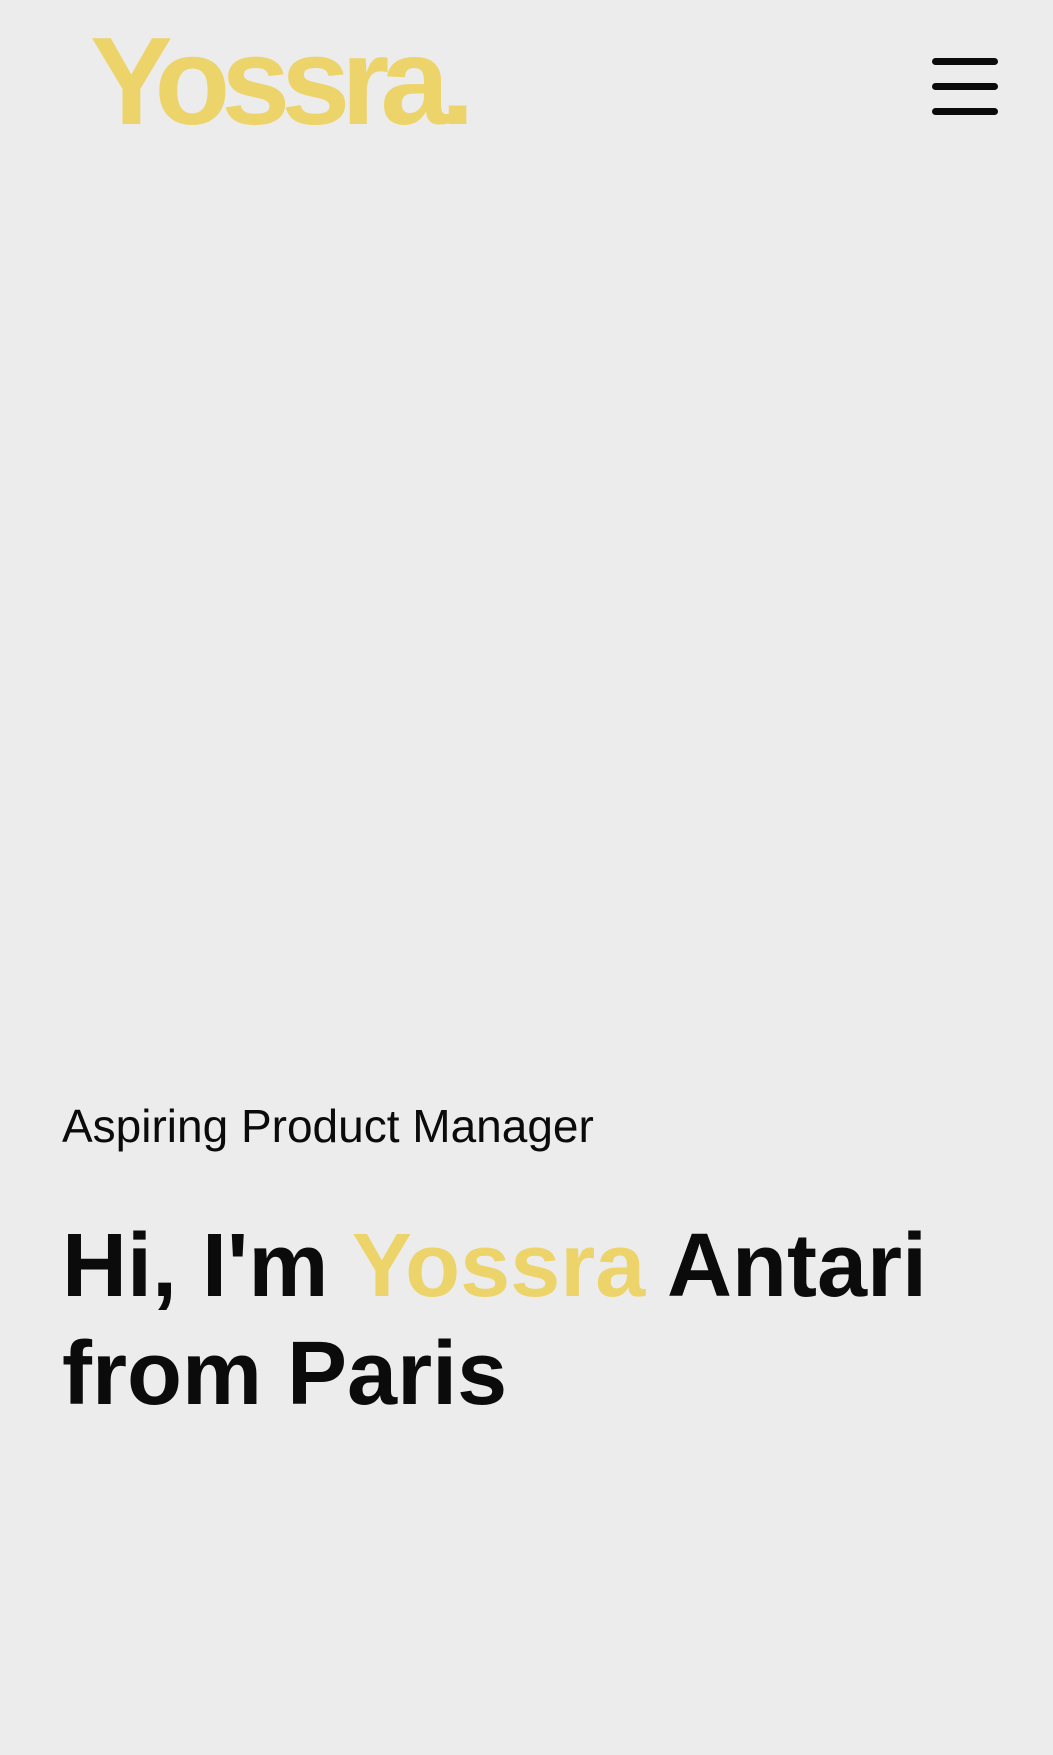  I want to click on hero-subtitle: Aspiring Product Manager, so click(328, 1126).